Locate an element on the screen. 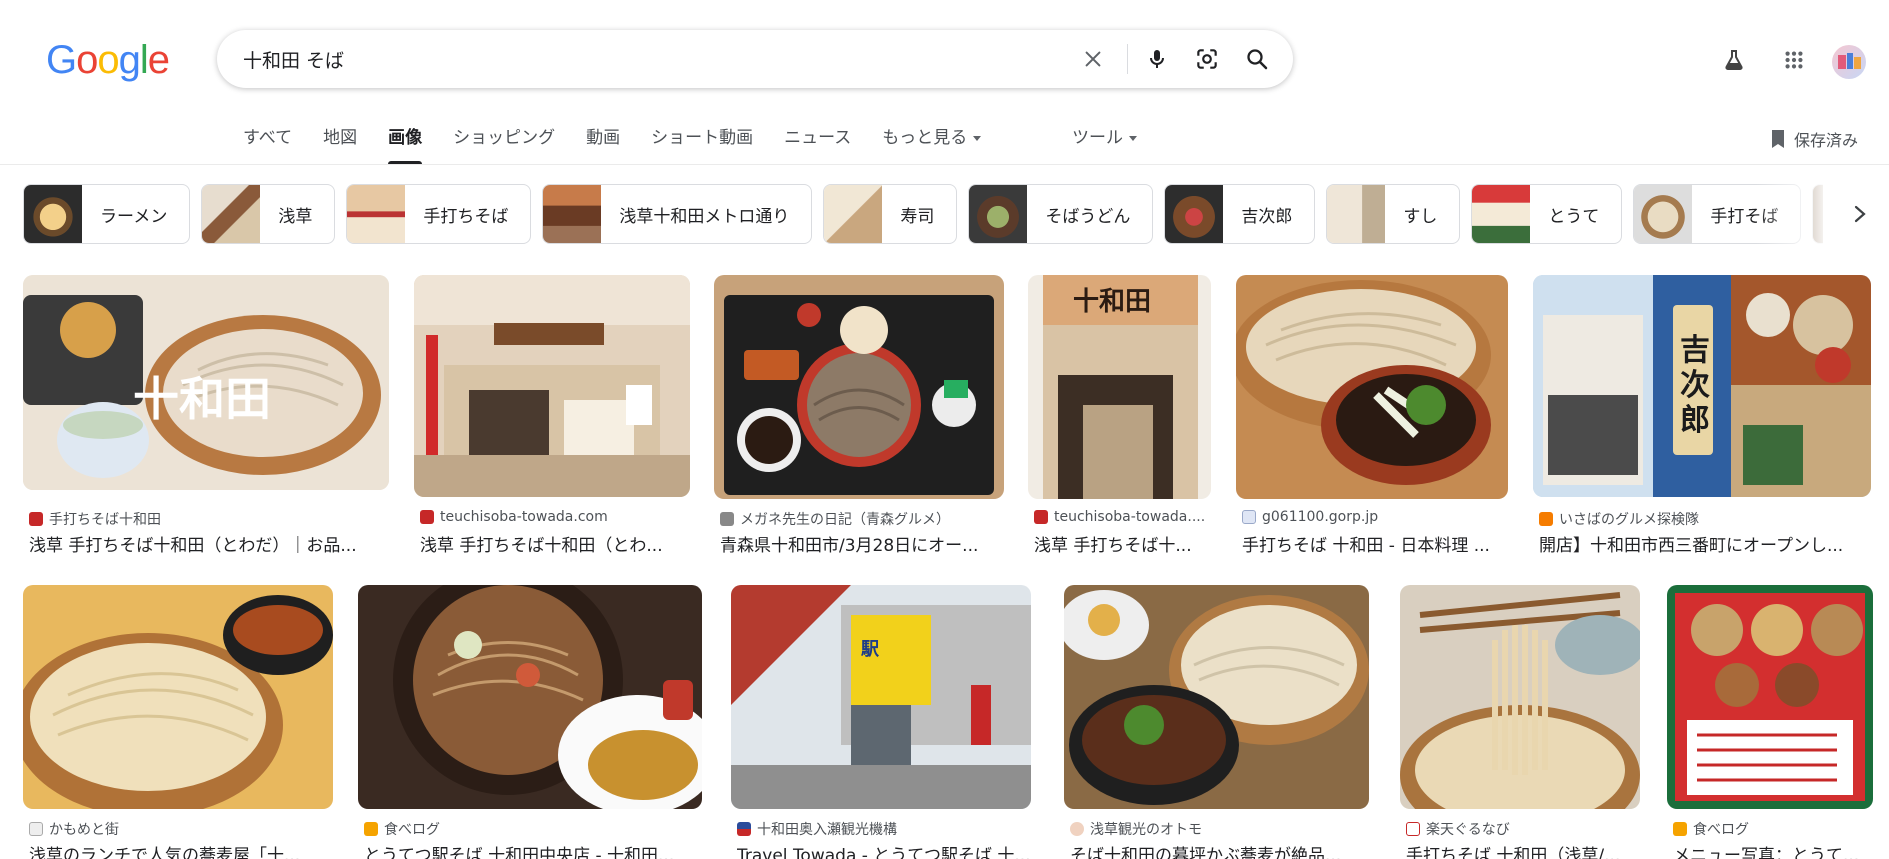  chip-sushi-hiragana: すし is located at coordinates (1393, 214).